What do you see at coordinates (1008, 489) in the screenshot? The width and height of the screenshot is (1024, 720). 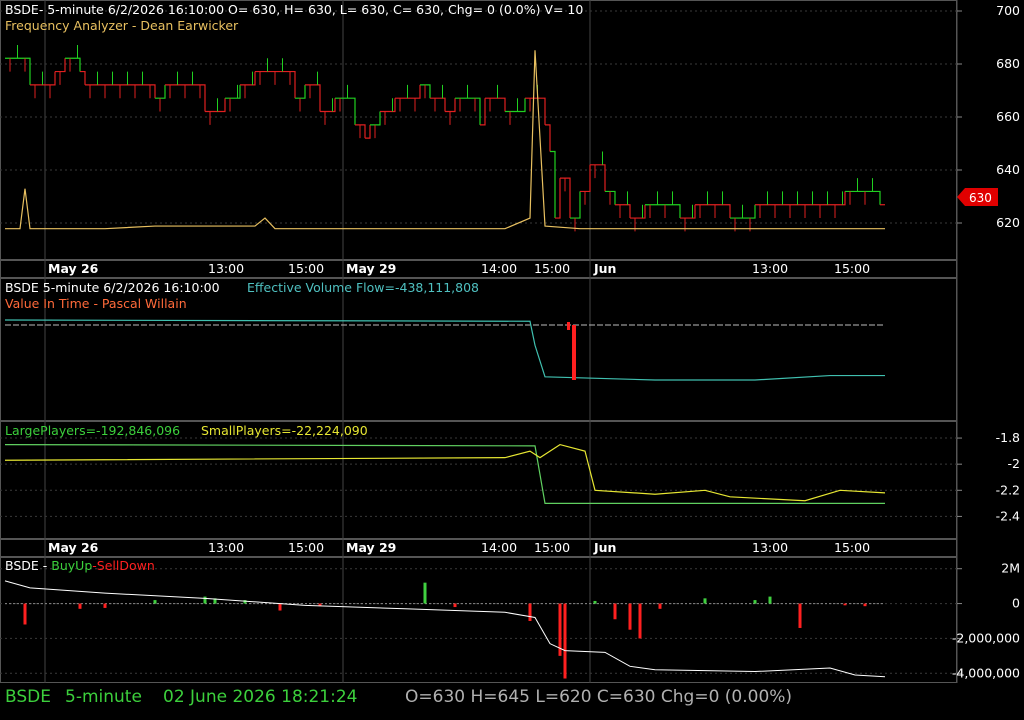 I see `y-tick-label: -2.2` at bounding box center [1008, 489].